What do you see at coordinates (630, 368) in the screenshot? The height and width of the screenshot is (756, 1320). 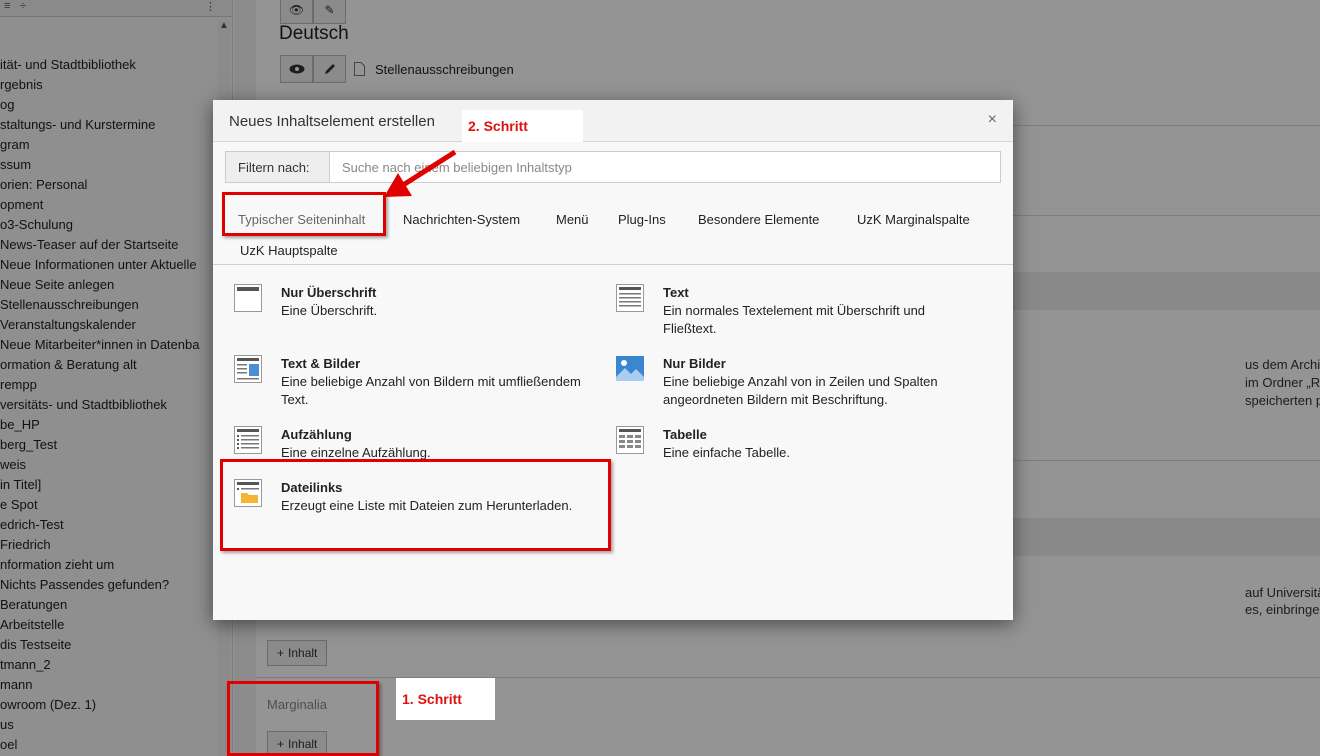 I see `images-only-icon` at bounding box center [630, 368].